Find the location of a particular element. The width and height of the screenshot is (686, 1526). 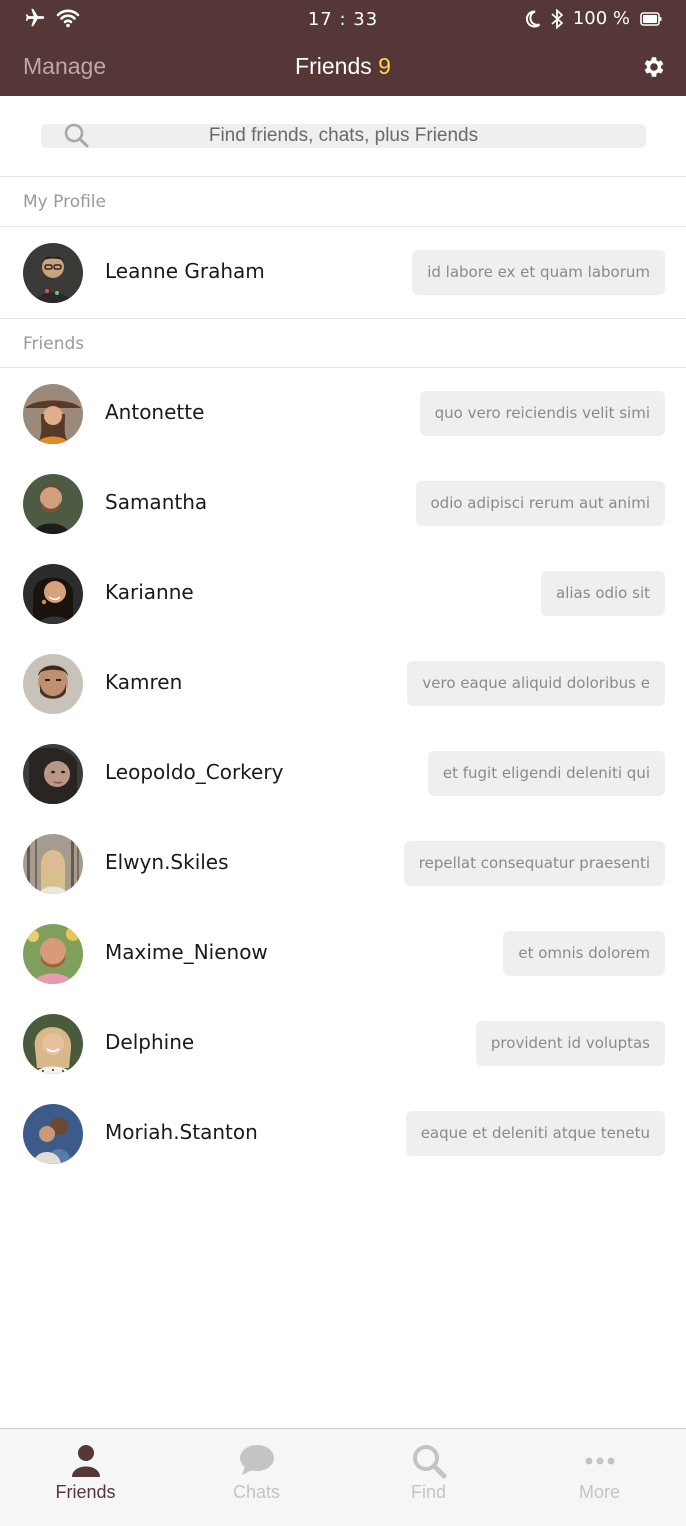

tab-find: Find is located at coordinates (428, 1477).